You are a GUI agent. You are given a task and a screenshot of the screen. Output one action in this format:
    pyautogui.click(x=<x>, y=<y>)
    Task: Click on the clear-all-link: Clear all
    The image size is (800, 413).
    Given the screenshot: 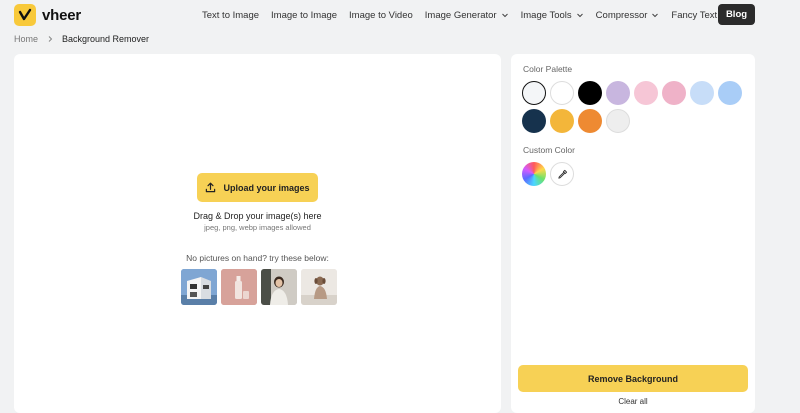 What is the action you would take?
    pyautogui.click(x=633, y=401)
    